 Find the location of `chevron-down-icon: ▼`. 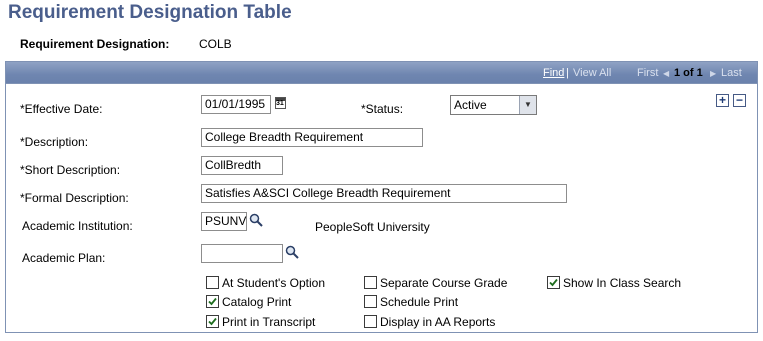

chevron-down-icon: ▼ is located at coordinates (527, 105).